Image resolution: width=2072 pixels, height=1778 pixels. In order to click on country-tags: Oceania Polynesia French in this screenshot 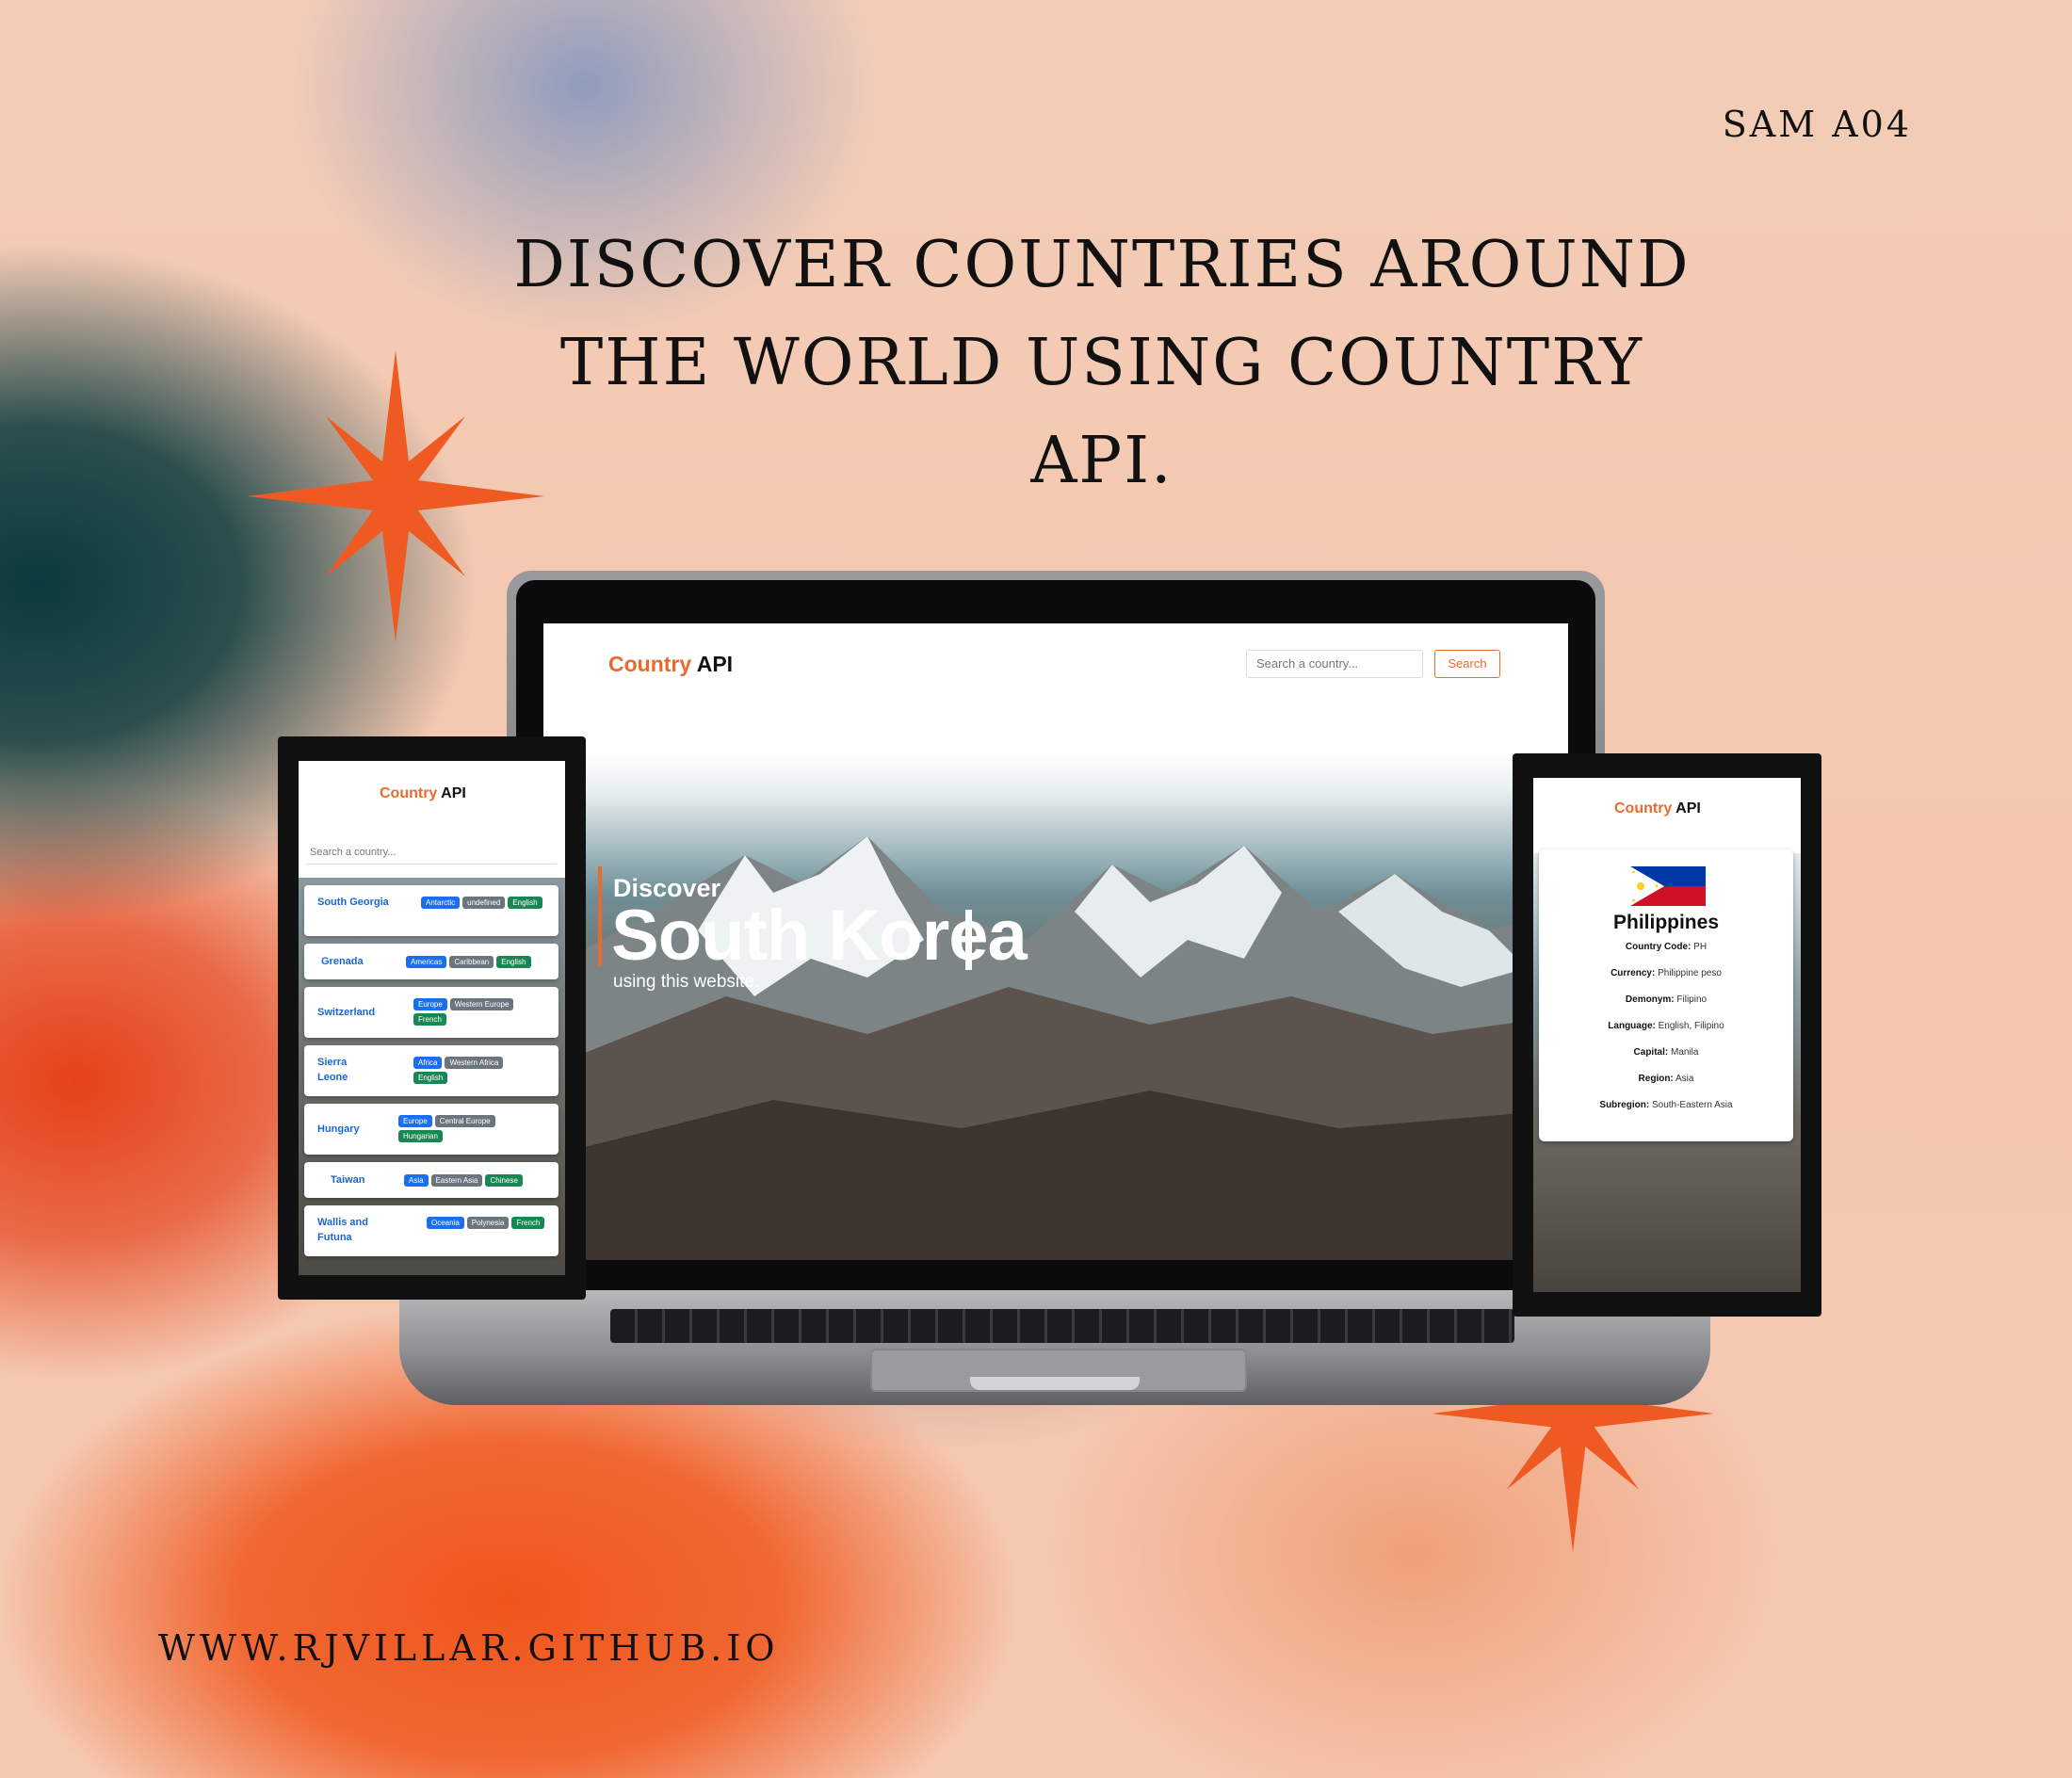, I will do `click(488, 1223)`.